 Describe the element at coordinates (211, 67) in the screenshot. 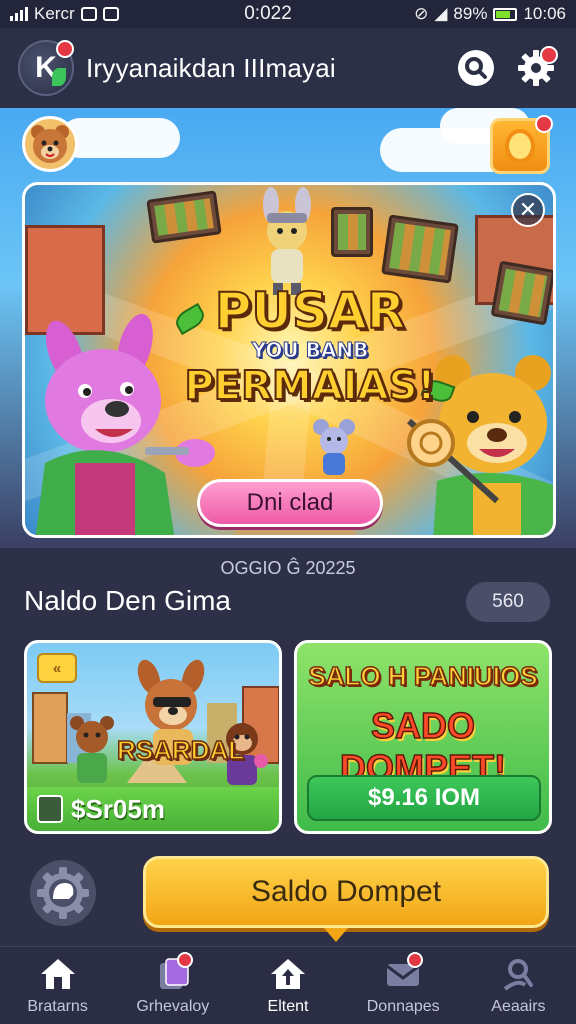

I see `app-title: Iryyanaikdan IIImayai` at that location.